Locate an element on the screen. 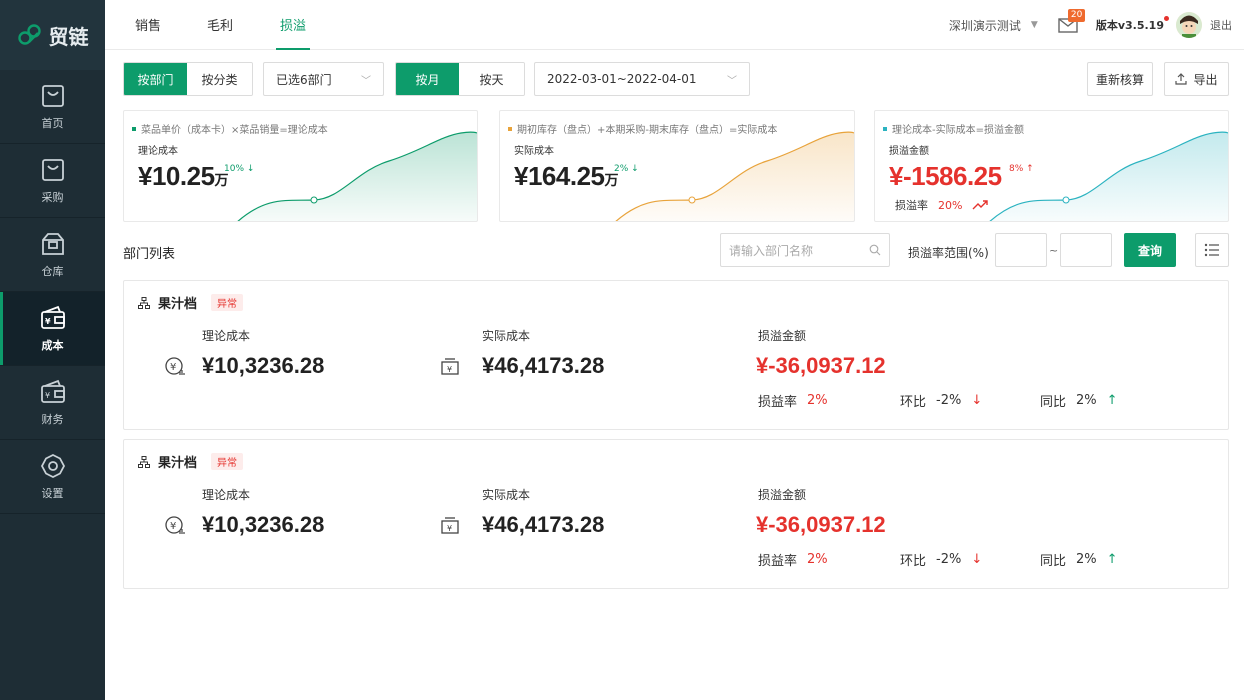 This screenshot has width=1244, height=700. group-by-department-button: 按部门 is located at coordinates (156, 79).